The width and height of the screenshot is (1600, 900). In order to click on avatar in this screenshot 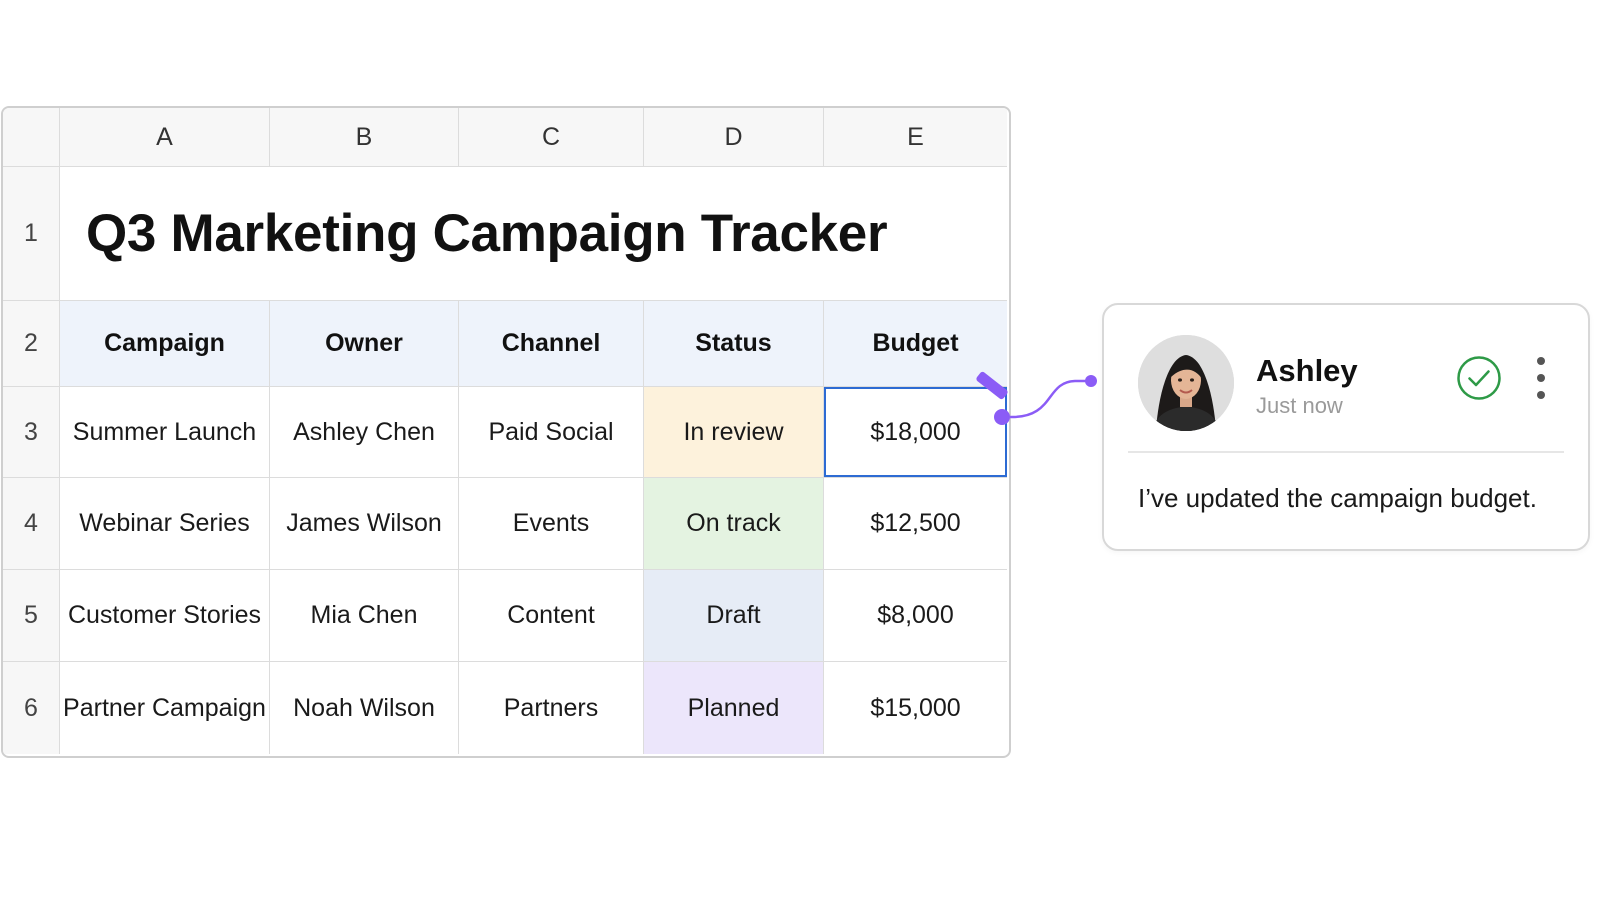, I will do `click(1186, 383)`.